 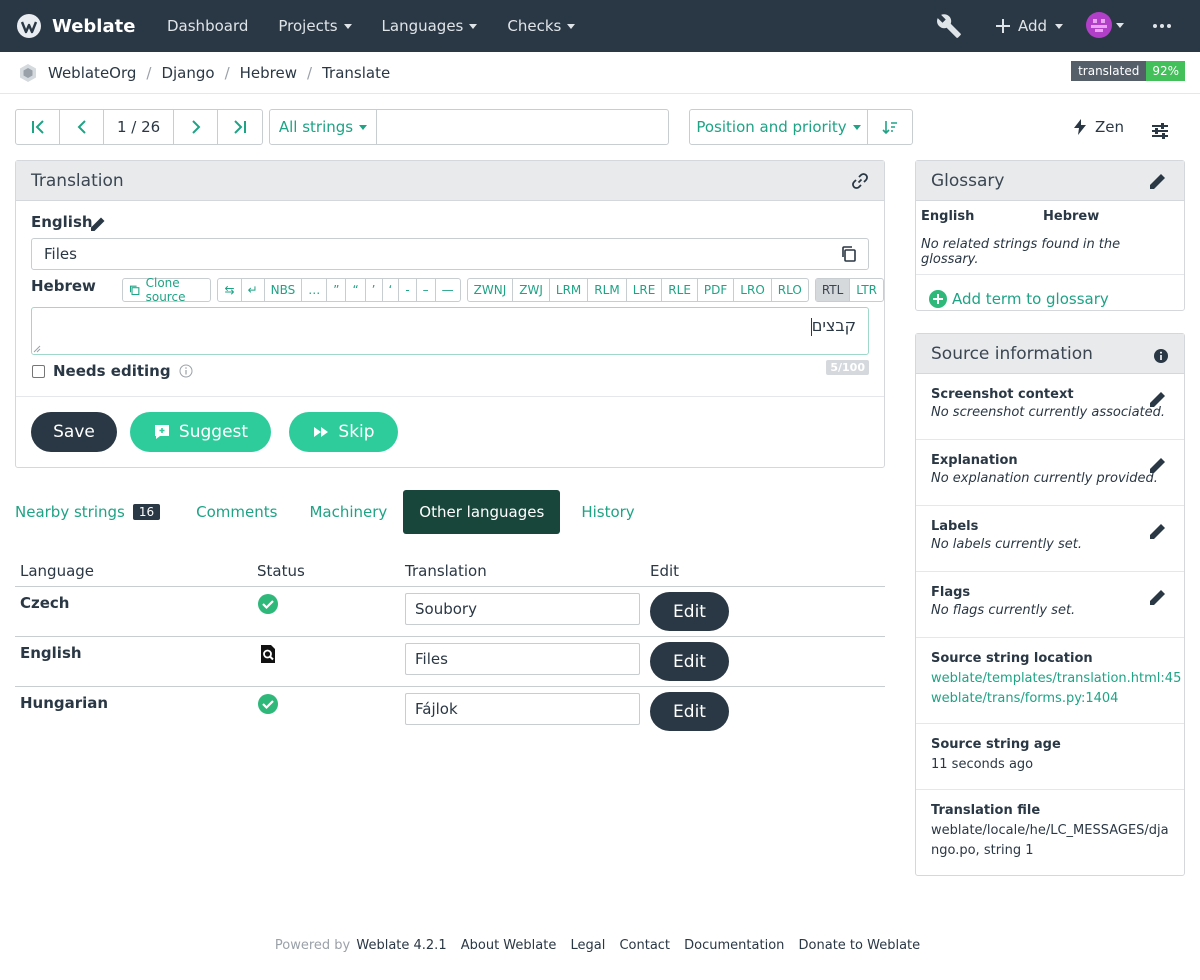 I want to click on table-row: Hungarian Fájlok Edit, so click(x=450, y=712).